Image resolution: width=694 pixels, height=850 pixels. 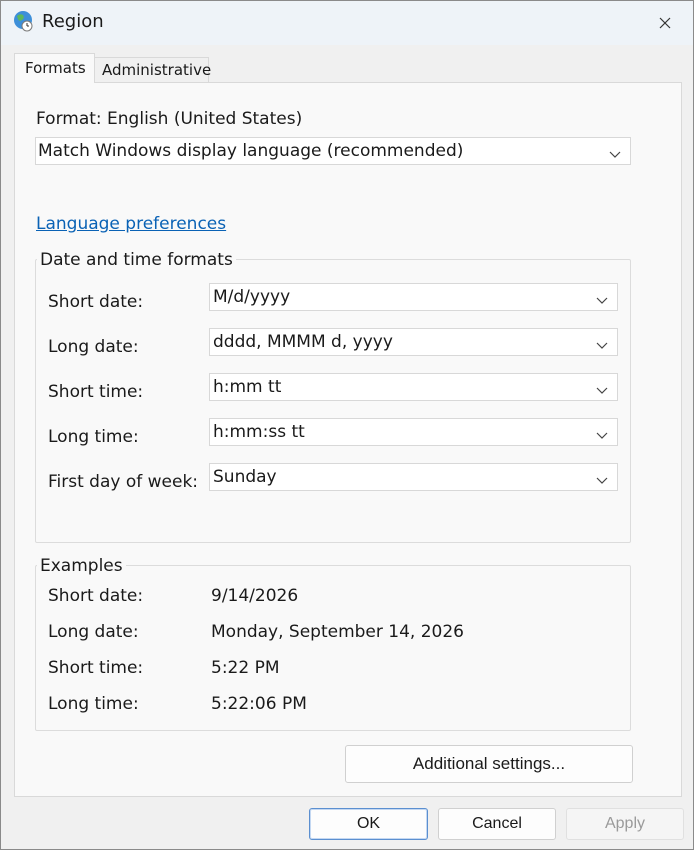 What do you see at coordinates (123, 482) in the screenshot?
I see `first-day-of-week-label: First day of week:` at bounding box center [123, 482].